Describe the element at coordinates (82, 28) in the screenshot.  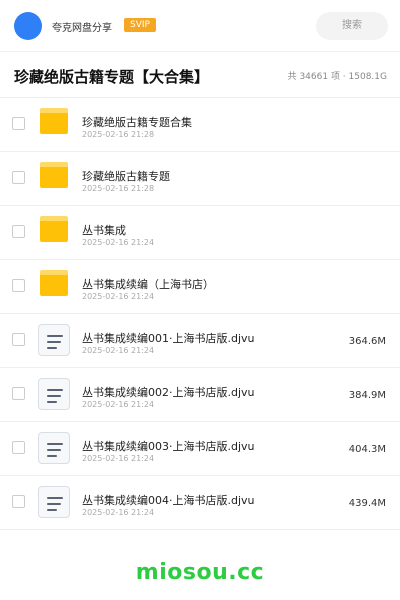
I see `app-name: 夸克网盘分享` at that location.